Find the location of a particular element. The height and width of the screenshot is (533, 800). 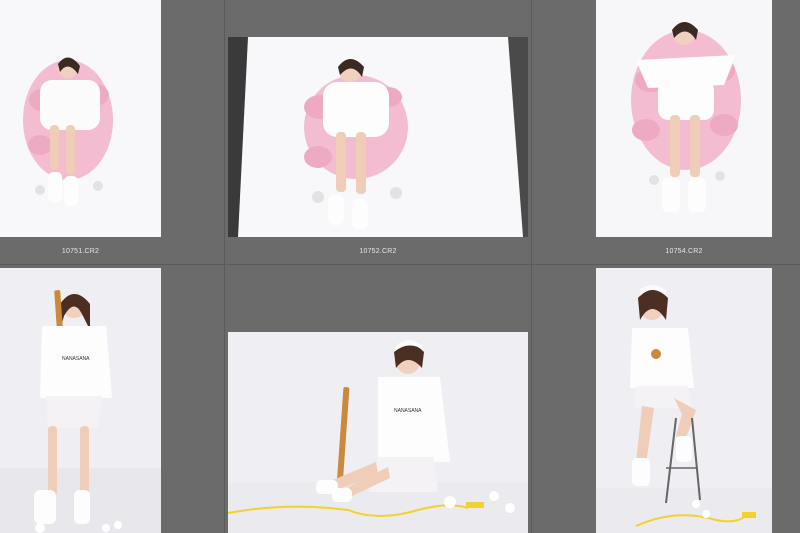

thumbnail-cell-4: NANASANA is located at coordinates (112, 399).